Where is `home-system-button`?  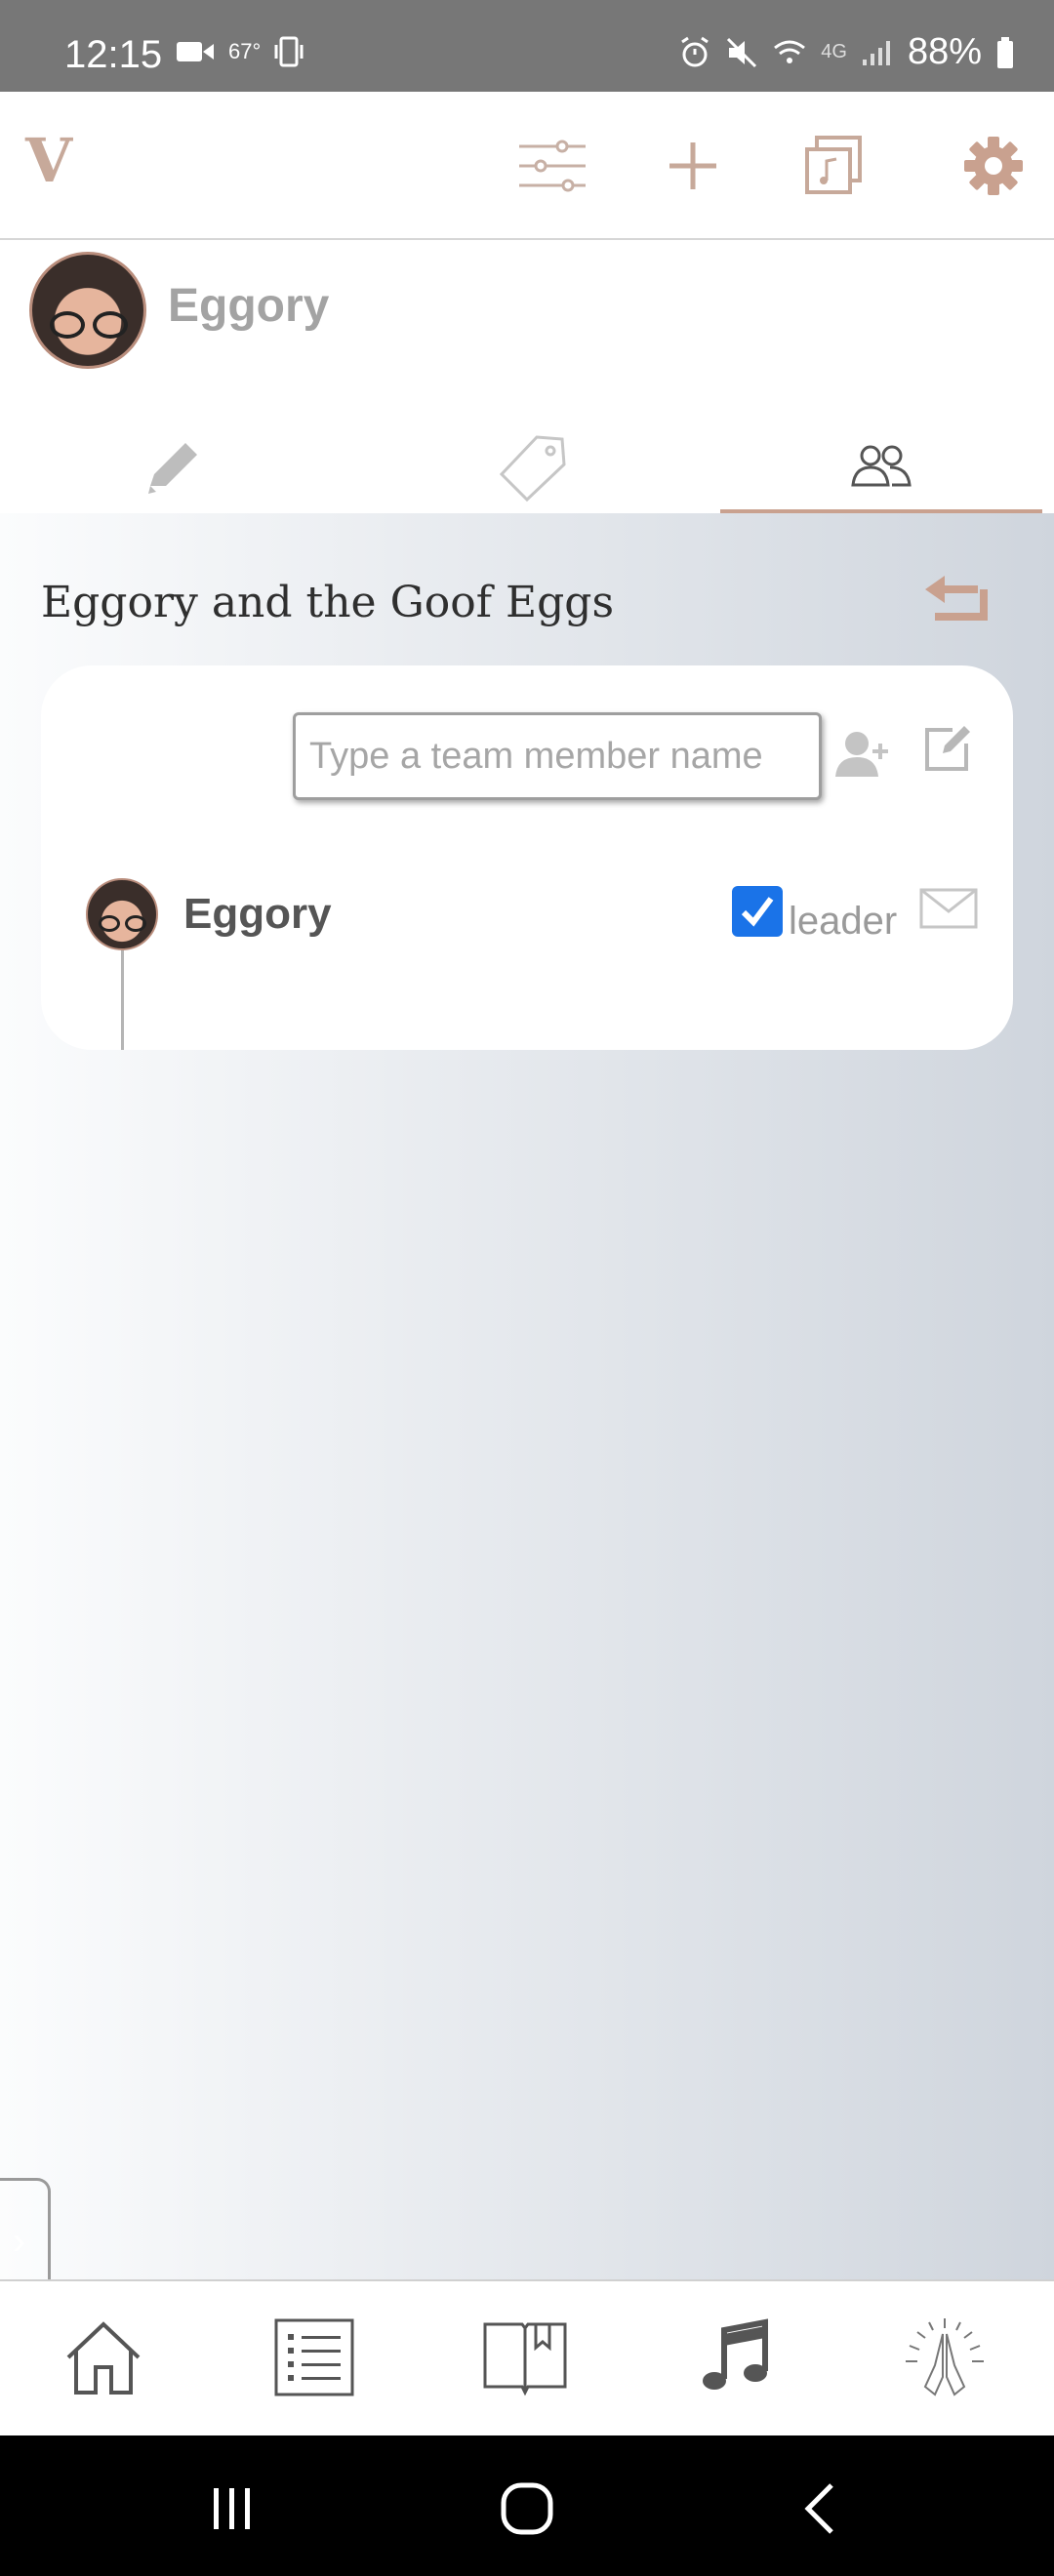
home-system-button is located at coordinates (527, 2509).